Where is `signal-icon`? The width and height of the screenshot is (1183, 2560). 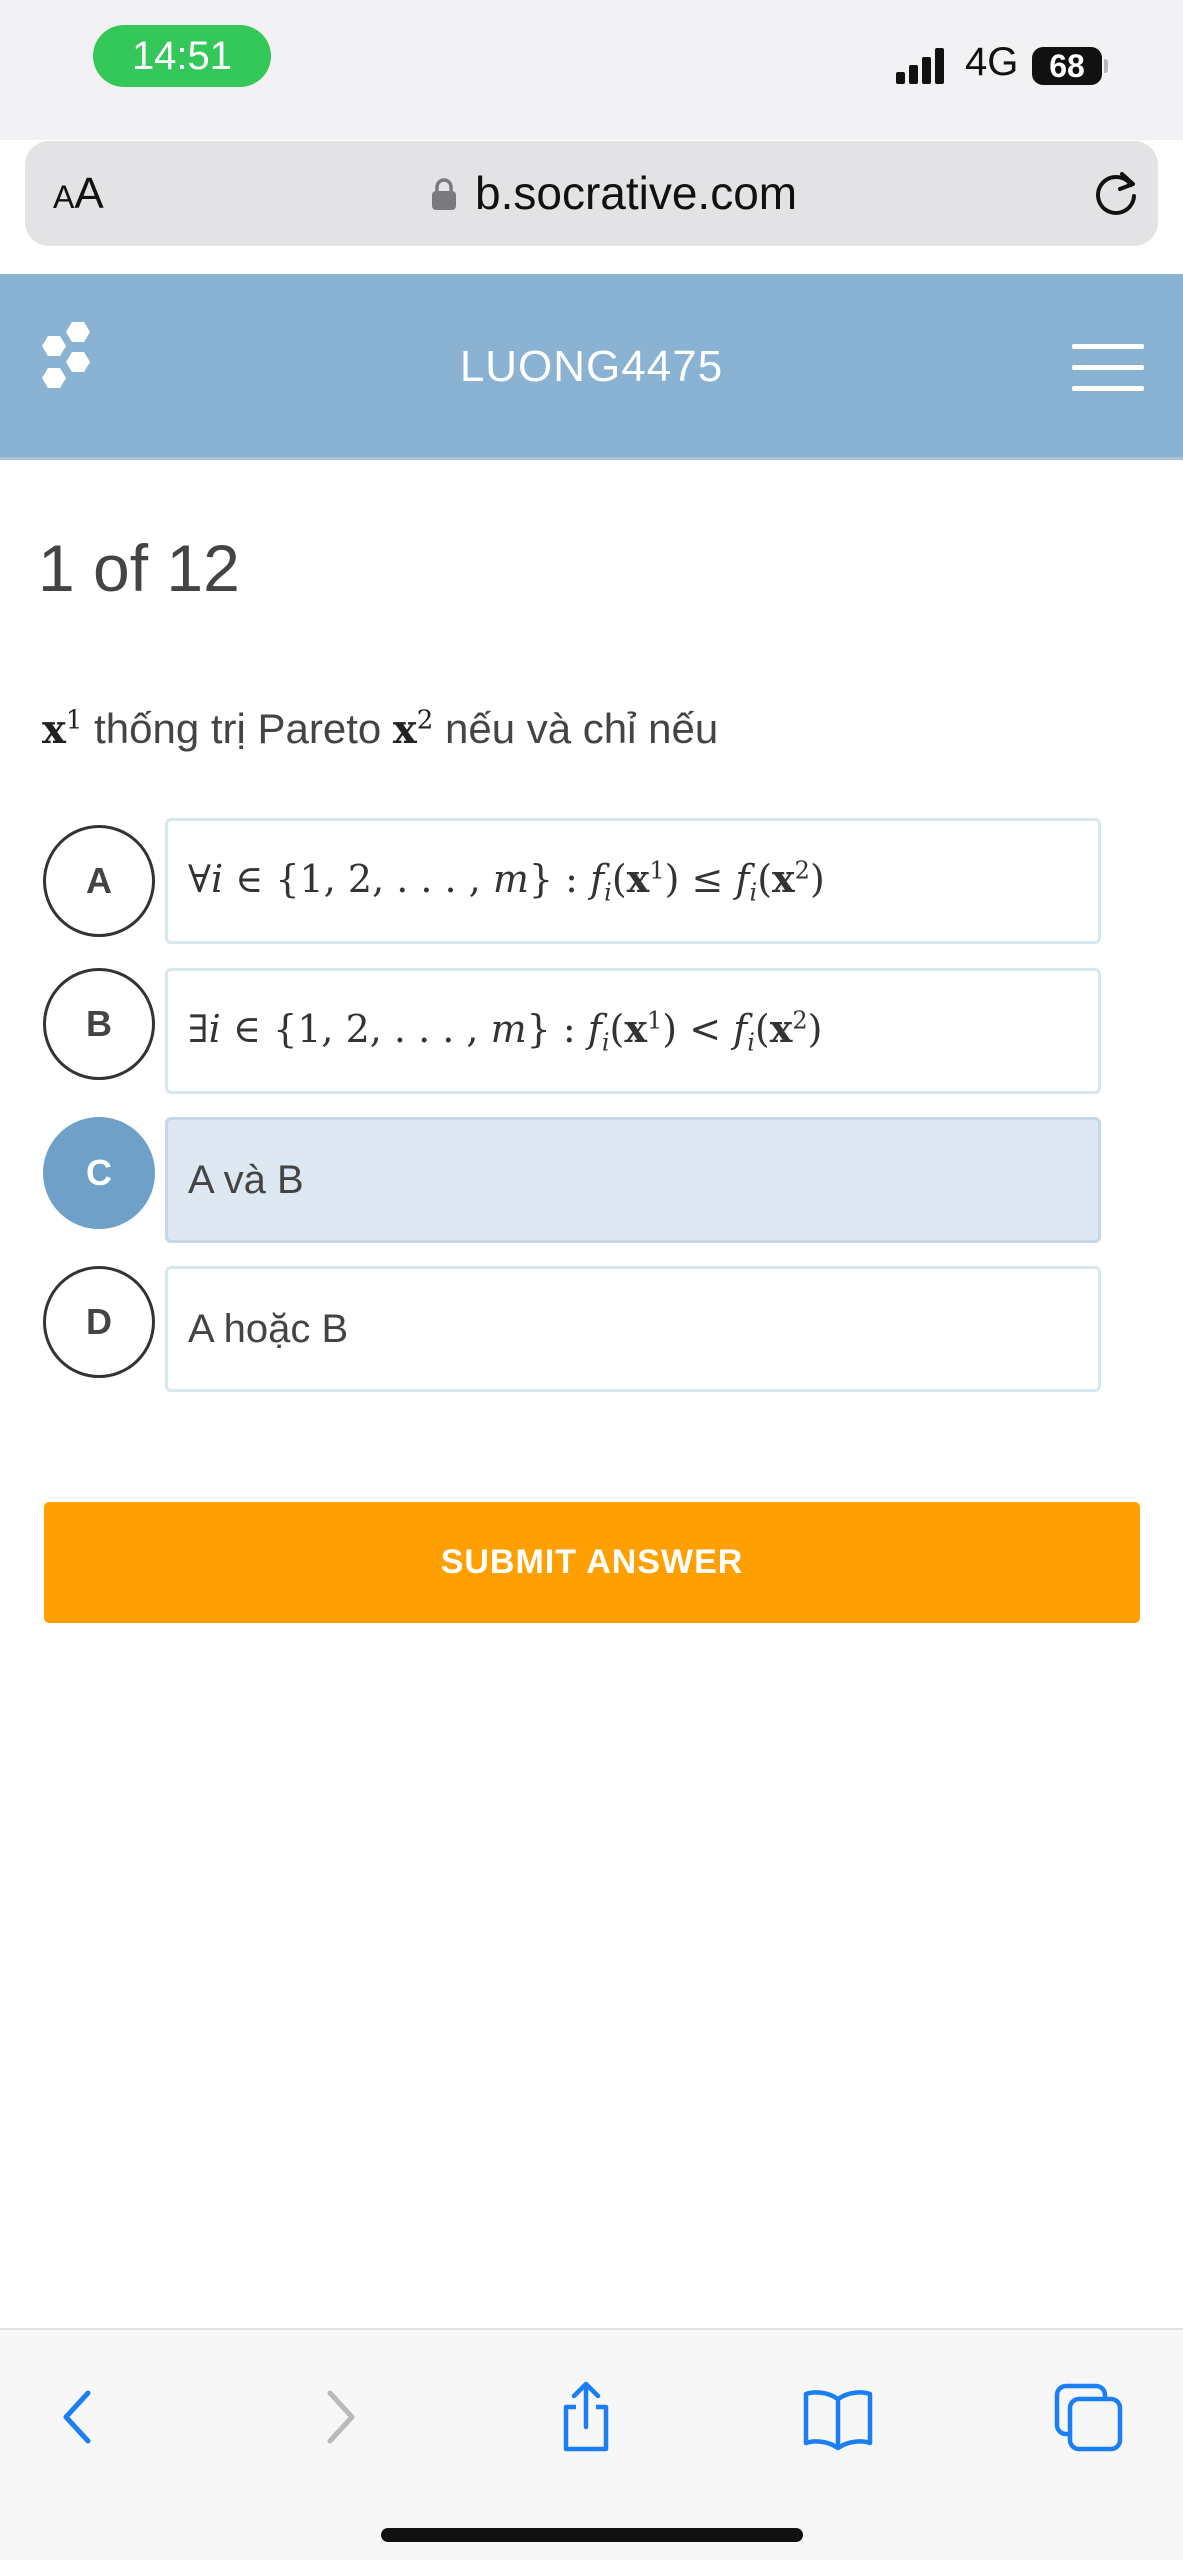
signal-icon is located at coordinates (920, 66).